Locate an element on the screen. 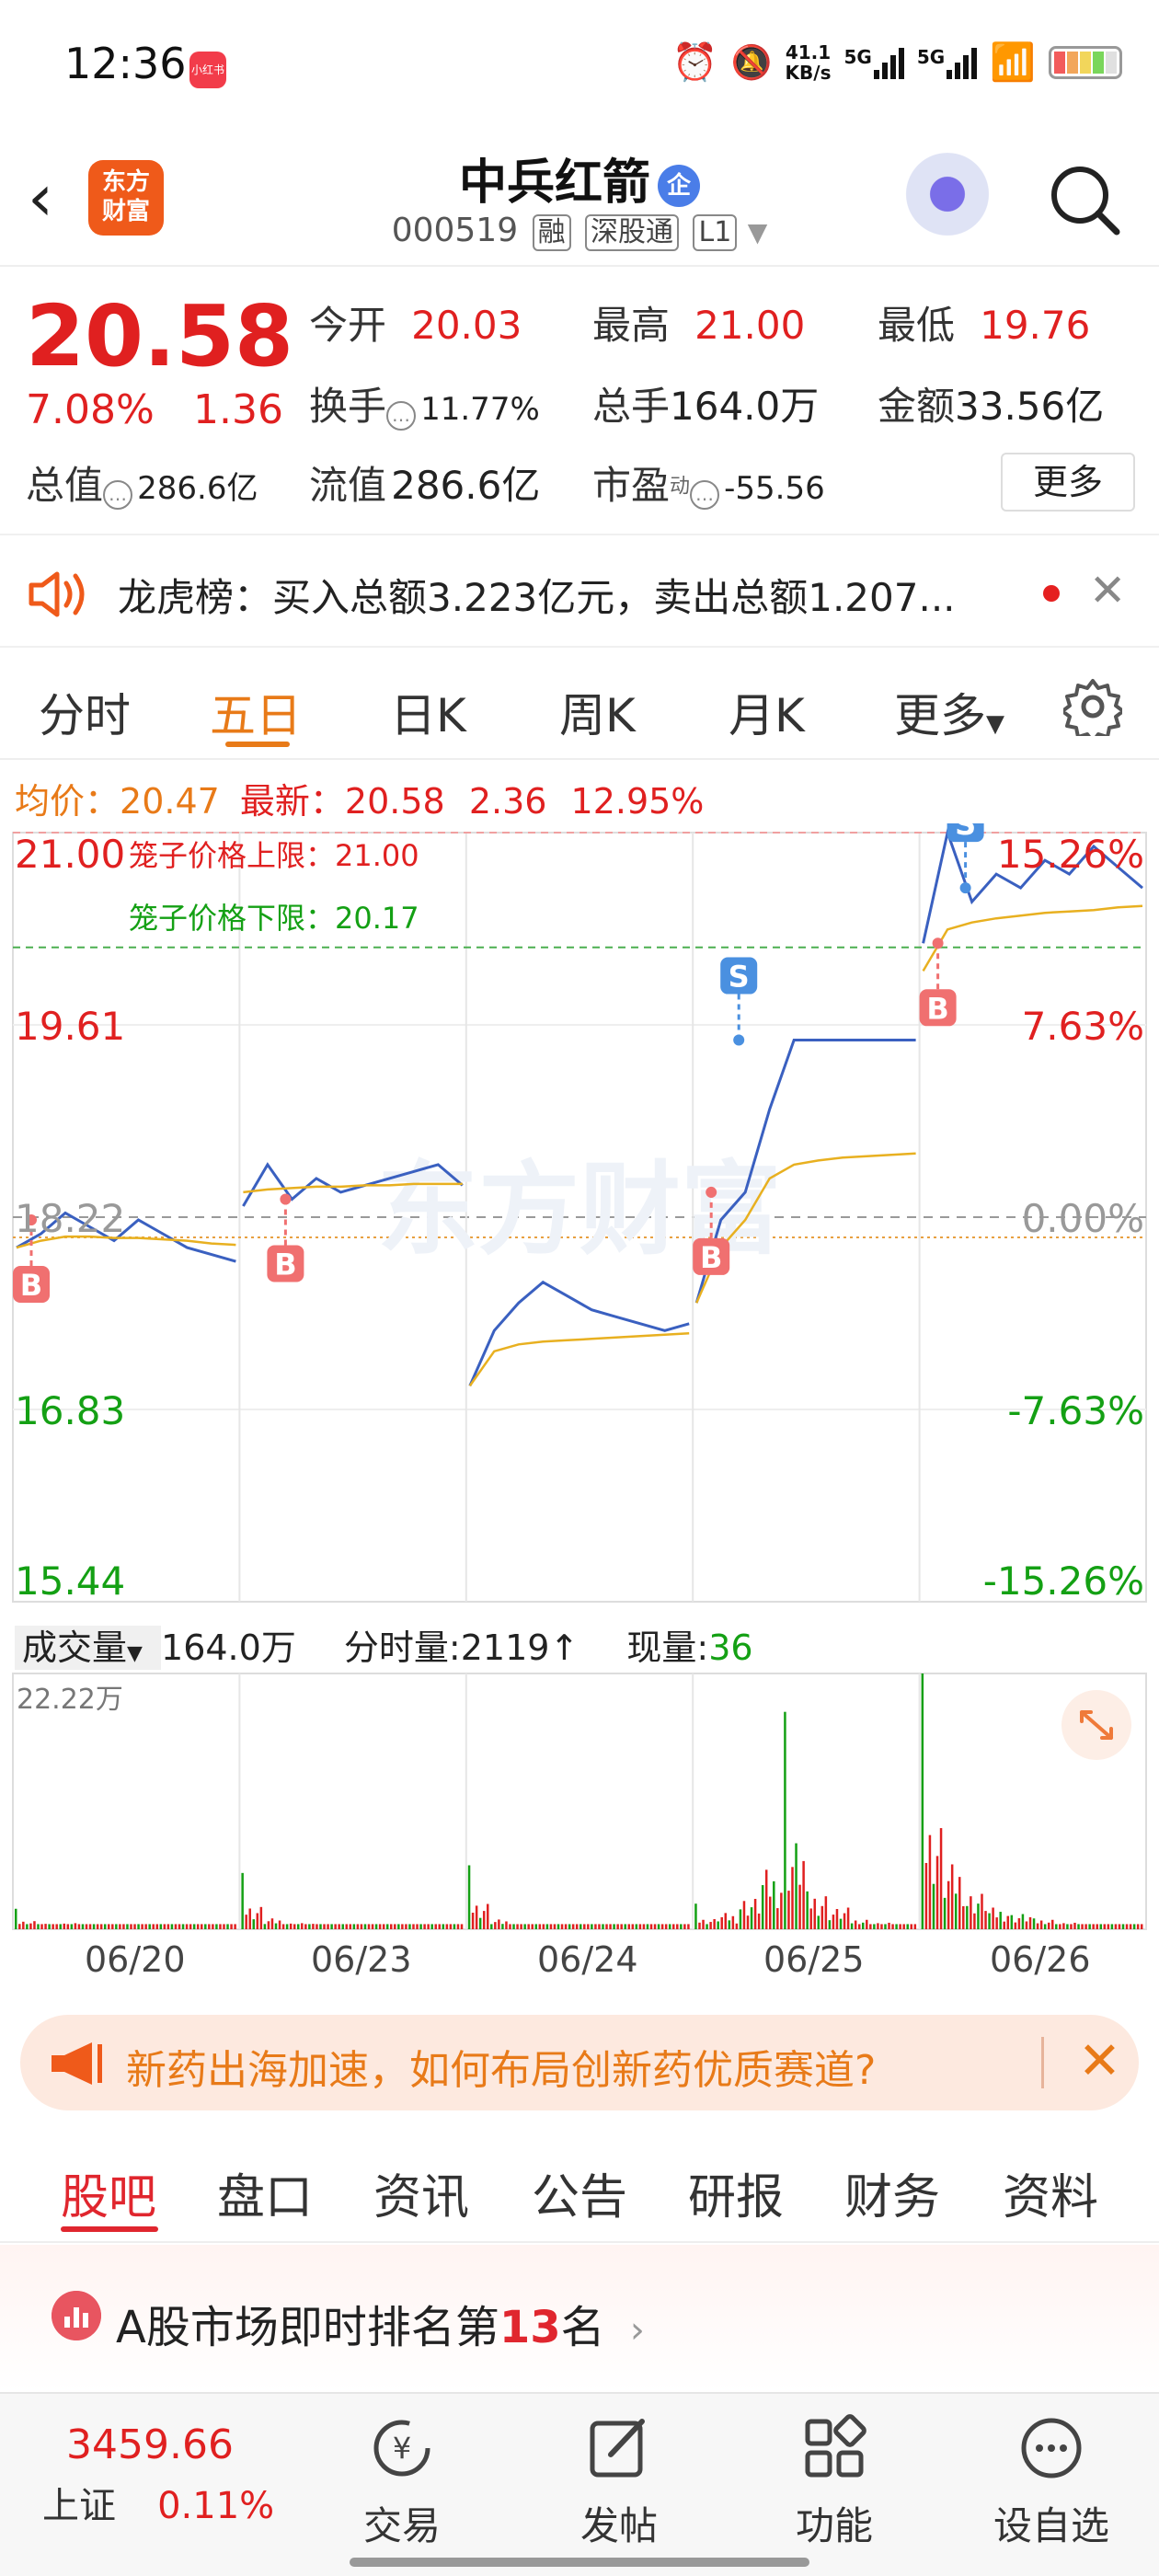  lower-limit-label: 笼子价格下限：20.17 is located at coordinates (274, 918).